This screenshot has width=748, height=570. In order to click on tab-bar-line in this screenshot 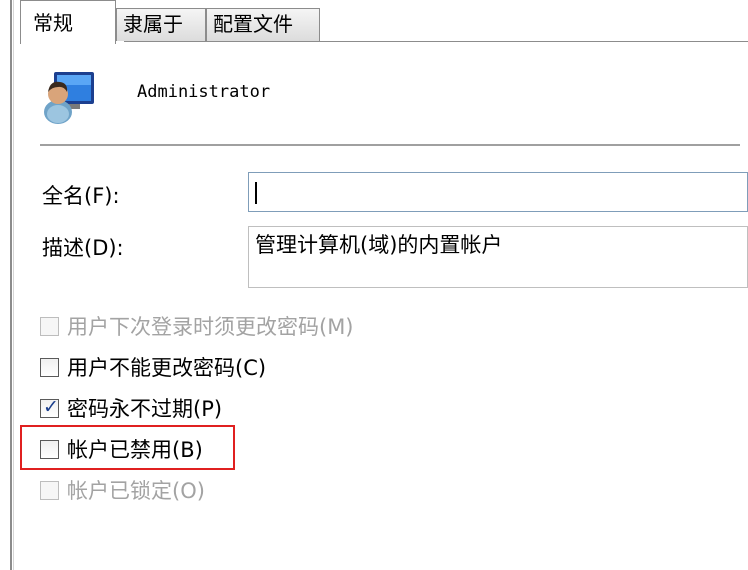, I will do `click(436, 41)`.